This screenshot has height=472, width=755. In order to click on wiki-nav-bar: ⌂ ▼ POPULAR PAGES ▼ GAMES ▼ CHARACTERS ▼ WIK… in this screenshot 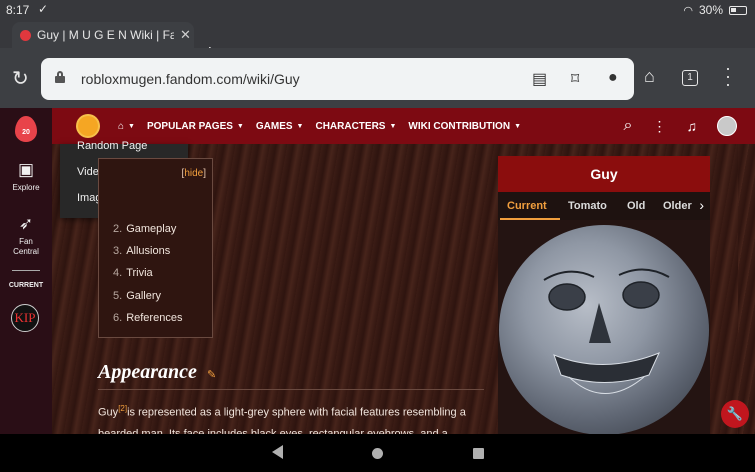, I will do `click(403, 126)`.